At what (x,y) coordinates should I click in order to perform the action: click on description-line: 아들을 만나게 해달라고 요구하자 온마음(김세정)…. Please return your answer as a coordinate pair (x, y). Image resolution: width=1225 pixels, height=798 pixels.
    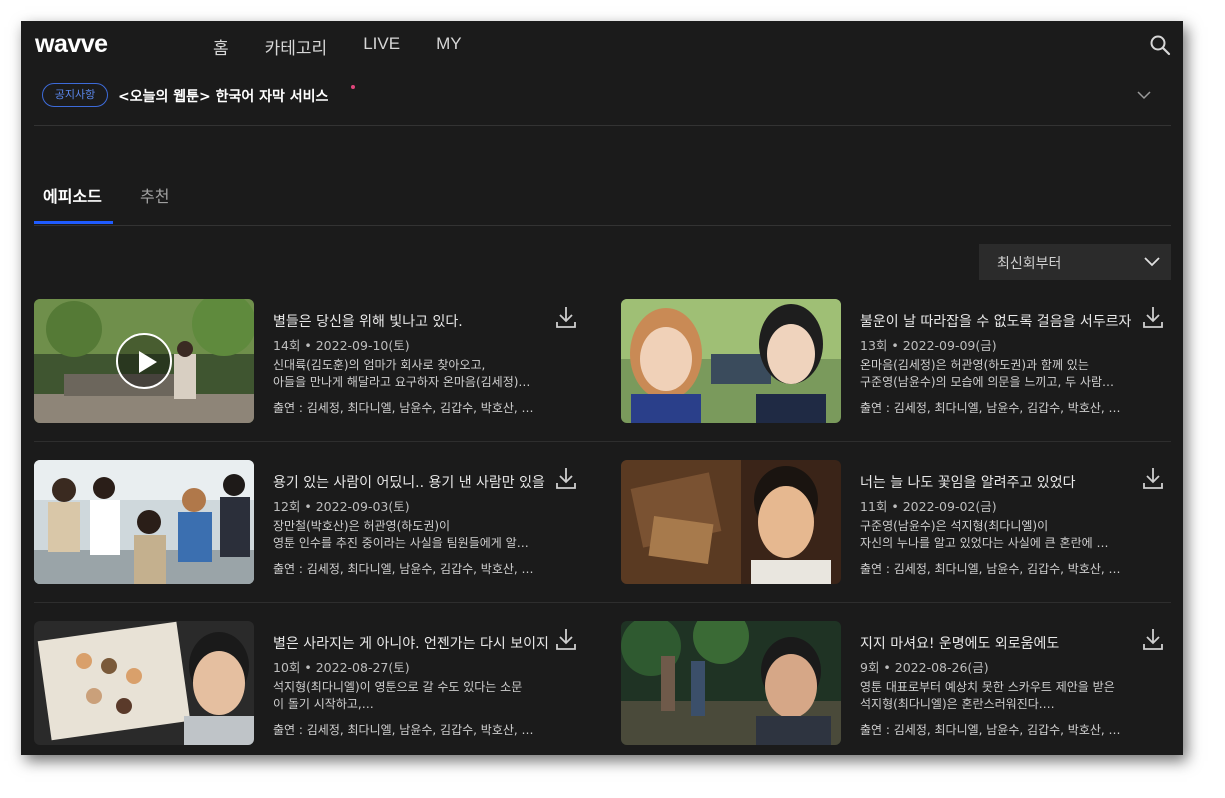
    Looking at the image, I should click on (402, 382).